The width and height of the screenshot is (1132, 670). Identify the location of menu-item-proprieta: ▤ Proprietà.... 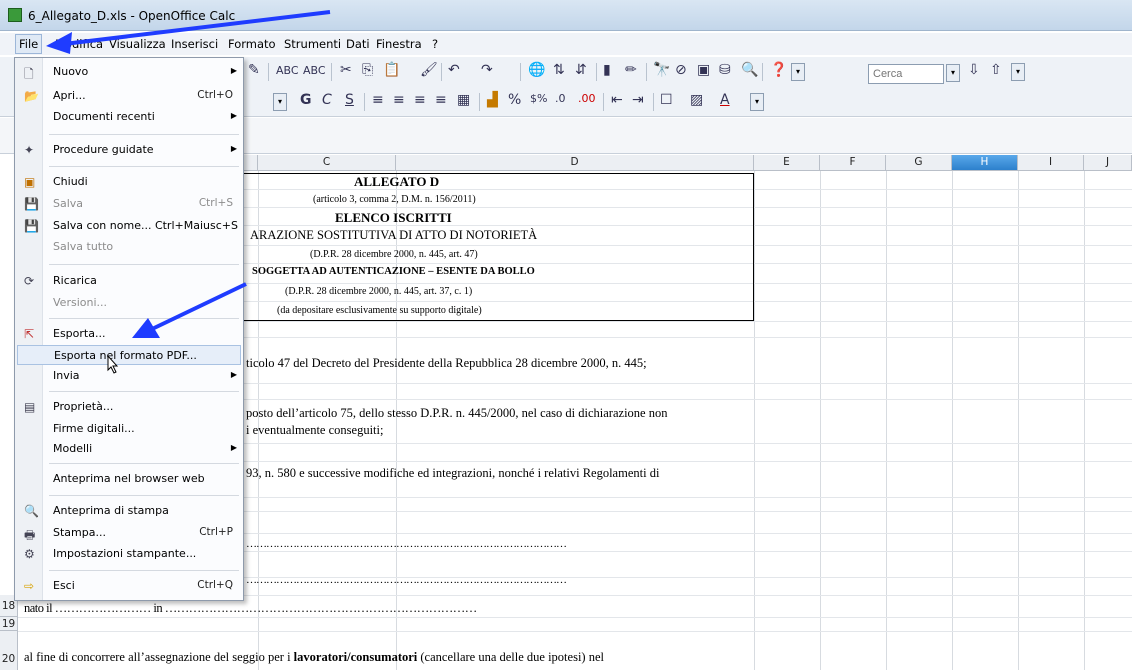
(129, 407).